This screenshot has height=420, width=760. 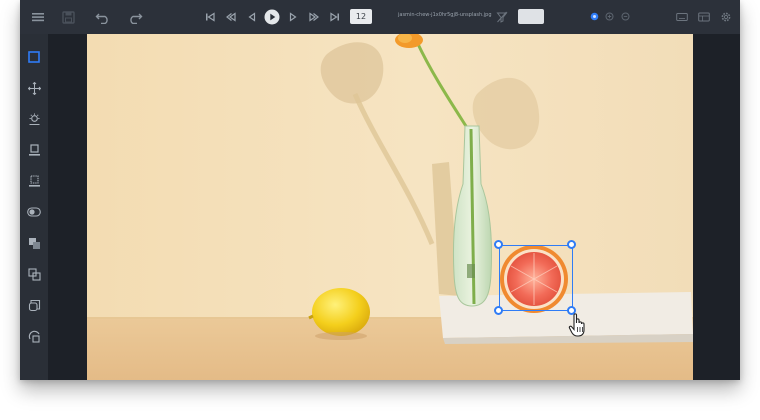 What do you see at coordinates (68, 17) in the screenshot?
I see `save-icon` at bounding box center [68, 17].